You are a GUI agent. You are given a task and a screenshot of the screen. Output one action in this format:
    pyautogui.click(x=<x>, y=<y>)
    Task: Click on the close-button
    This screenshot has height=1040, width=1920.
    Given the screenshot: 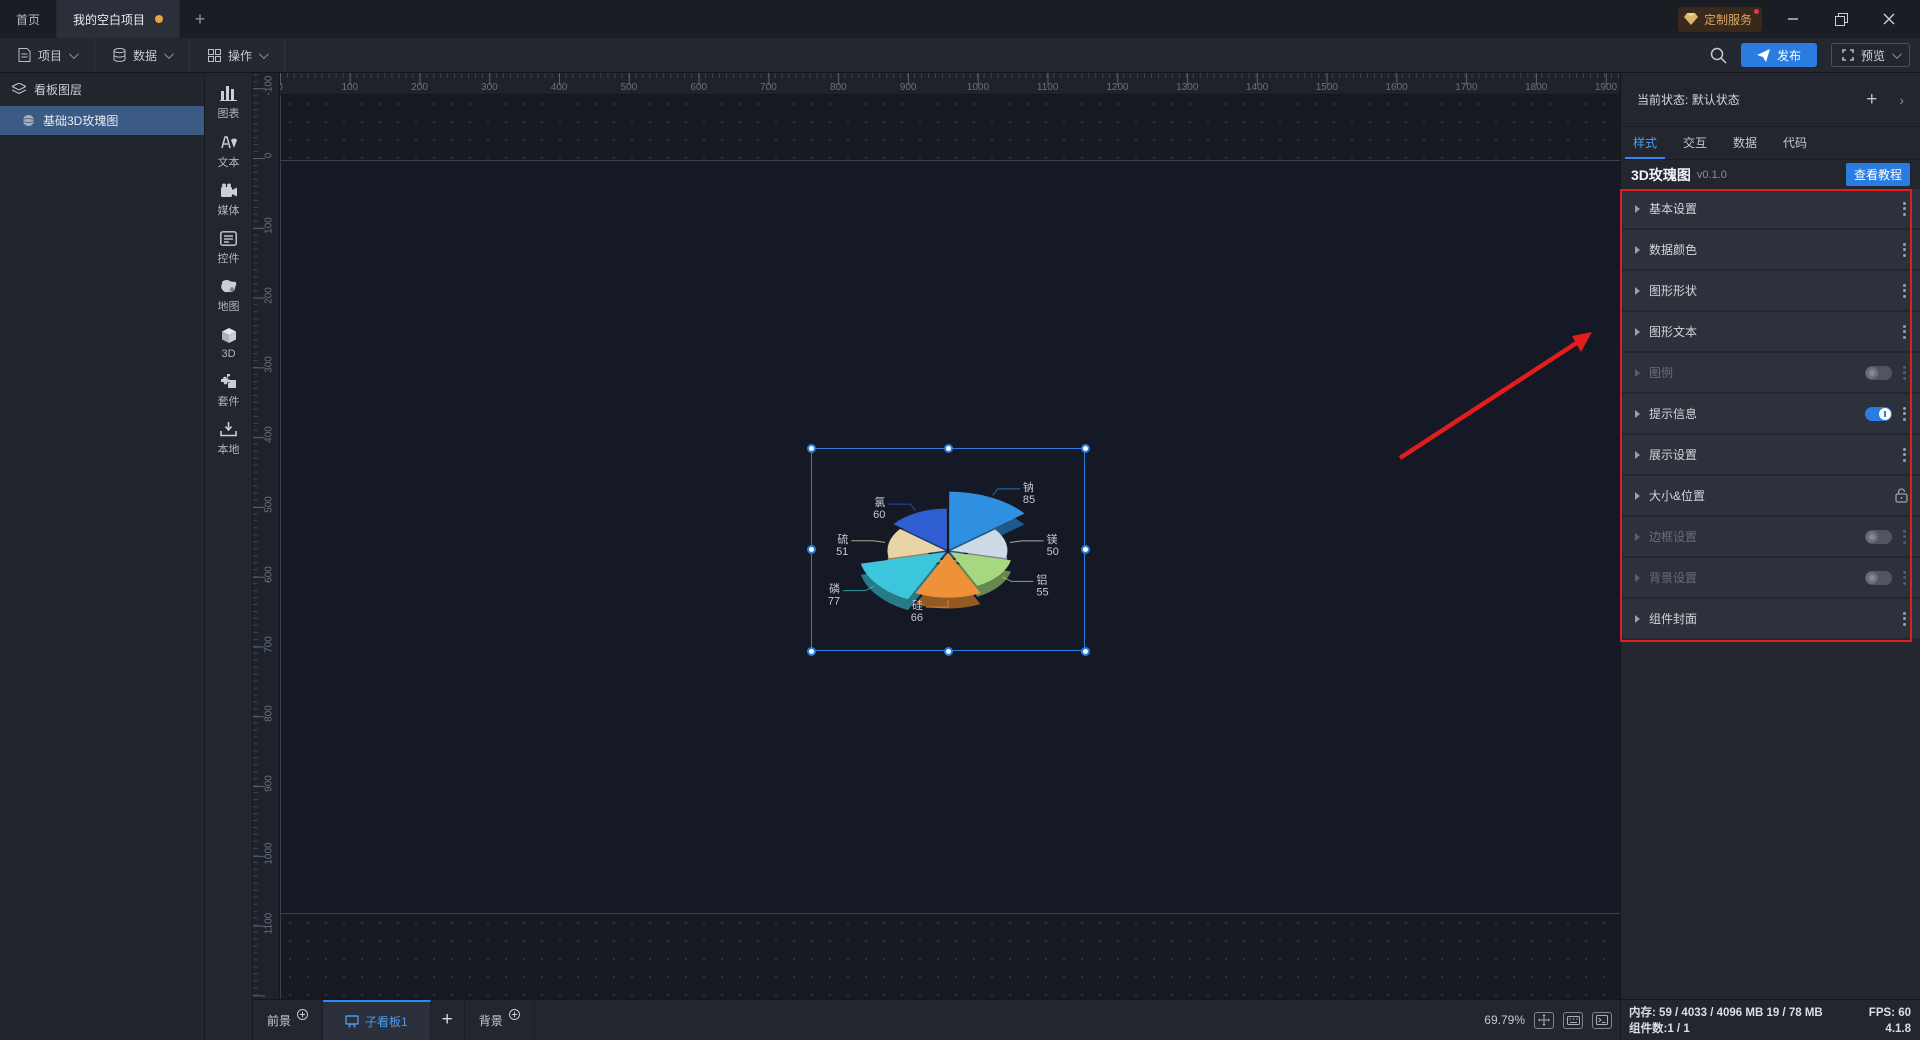 What is the action you would take?
    pyautogui.click(x=1889, y=19)
    